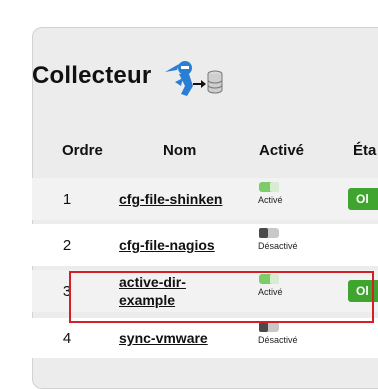 Image resolution: width=378 pixels, height=389 pixels. What do you see at coordinates (184, 338) in the screenshot?
I see `collector-name-link: sync-vmware` at bounding box center [184, 338].